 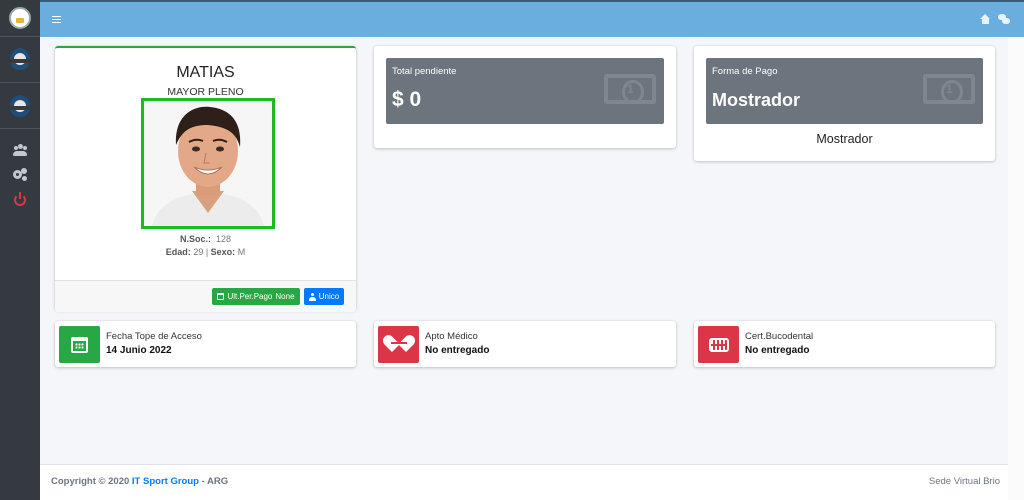 I want to click on total-pending-value: $ 0, so click(x=407, y=99).